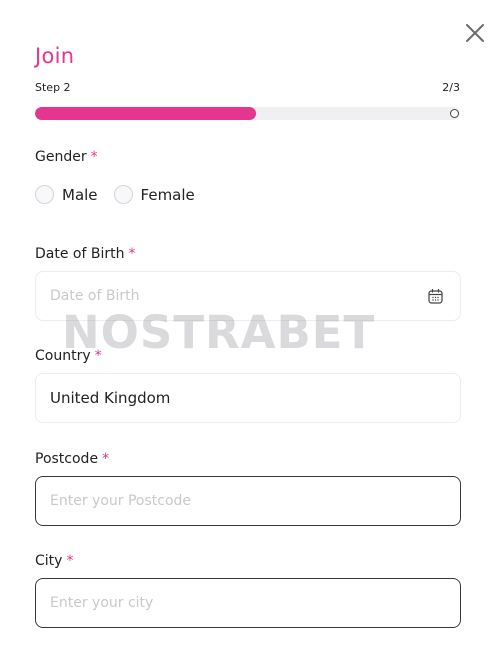  I want to click on country-label-text: Country, so click(63, 356).